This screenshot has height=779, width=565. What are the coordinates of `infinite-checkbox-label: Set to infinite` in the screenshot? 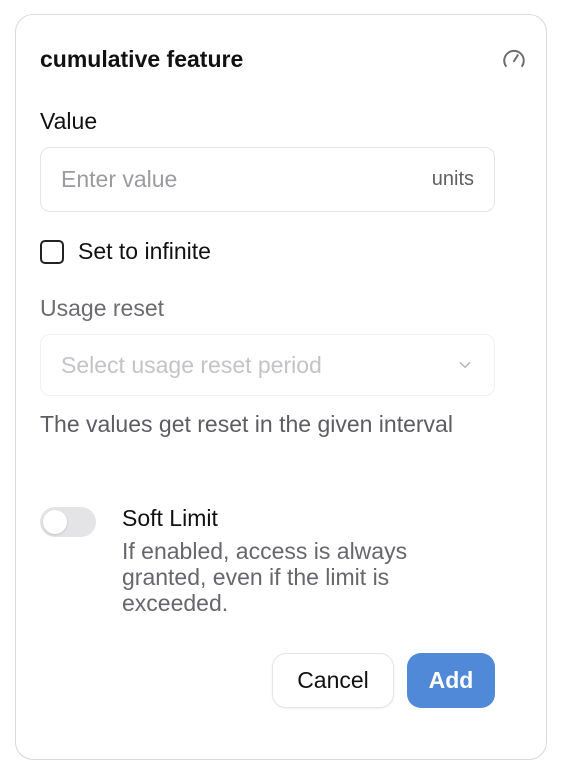 It's located at (144, 251).